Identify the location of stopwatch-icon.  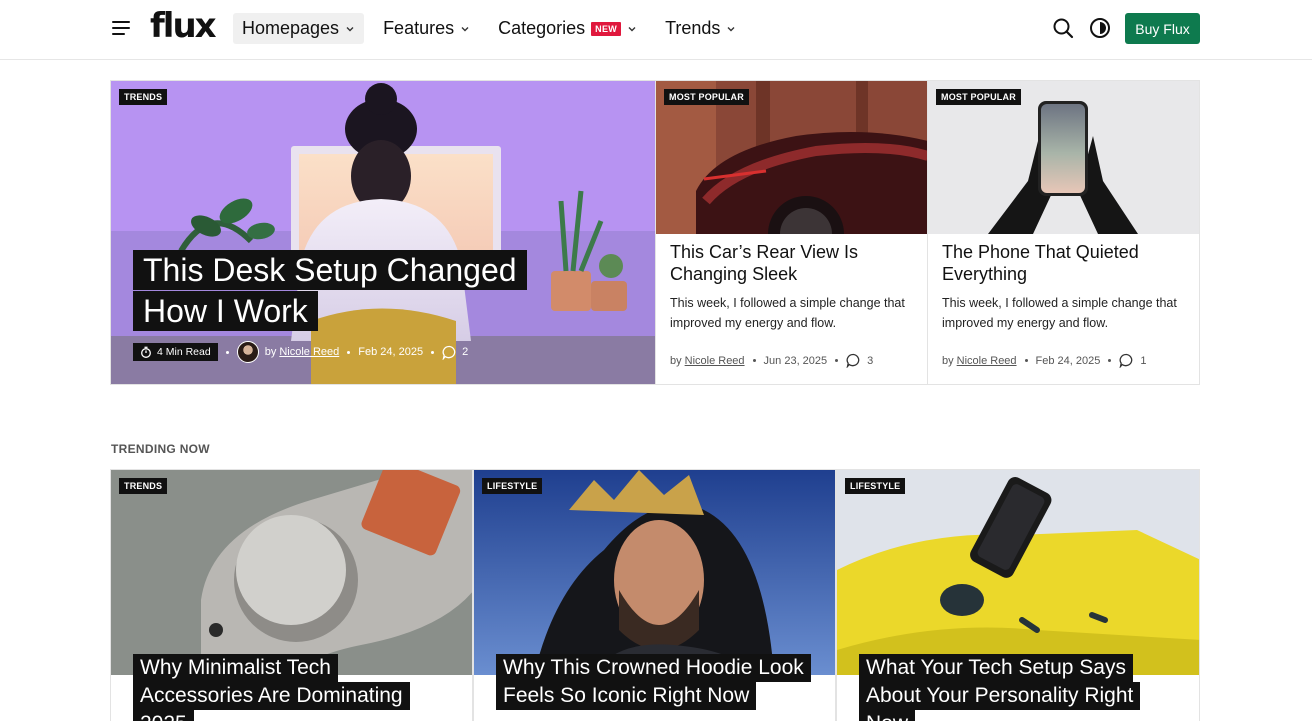
(146, 352).